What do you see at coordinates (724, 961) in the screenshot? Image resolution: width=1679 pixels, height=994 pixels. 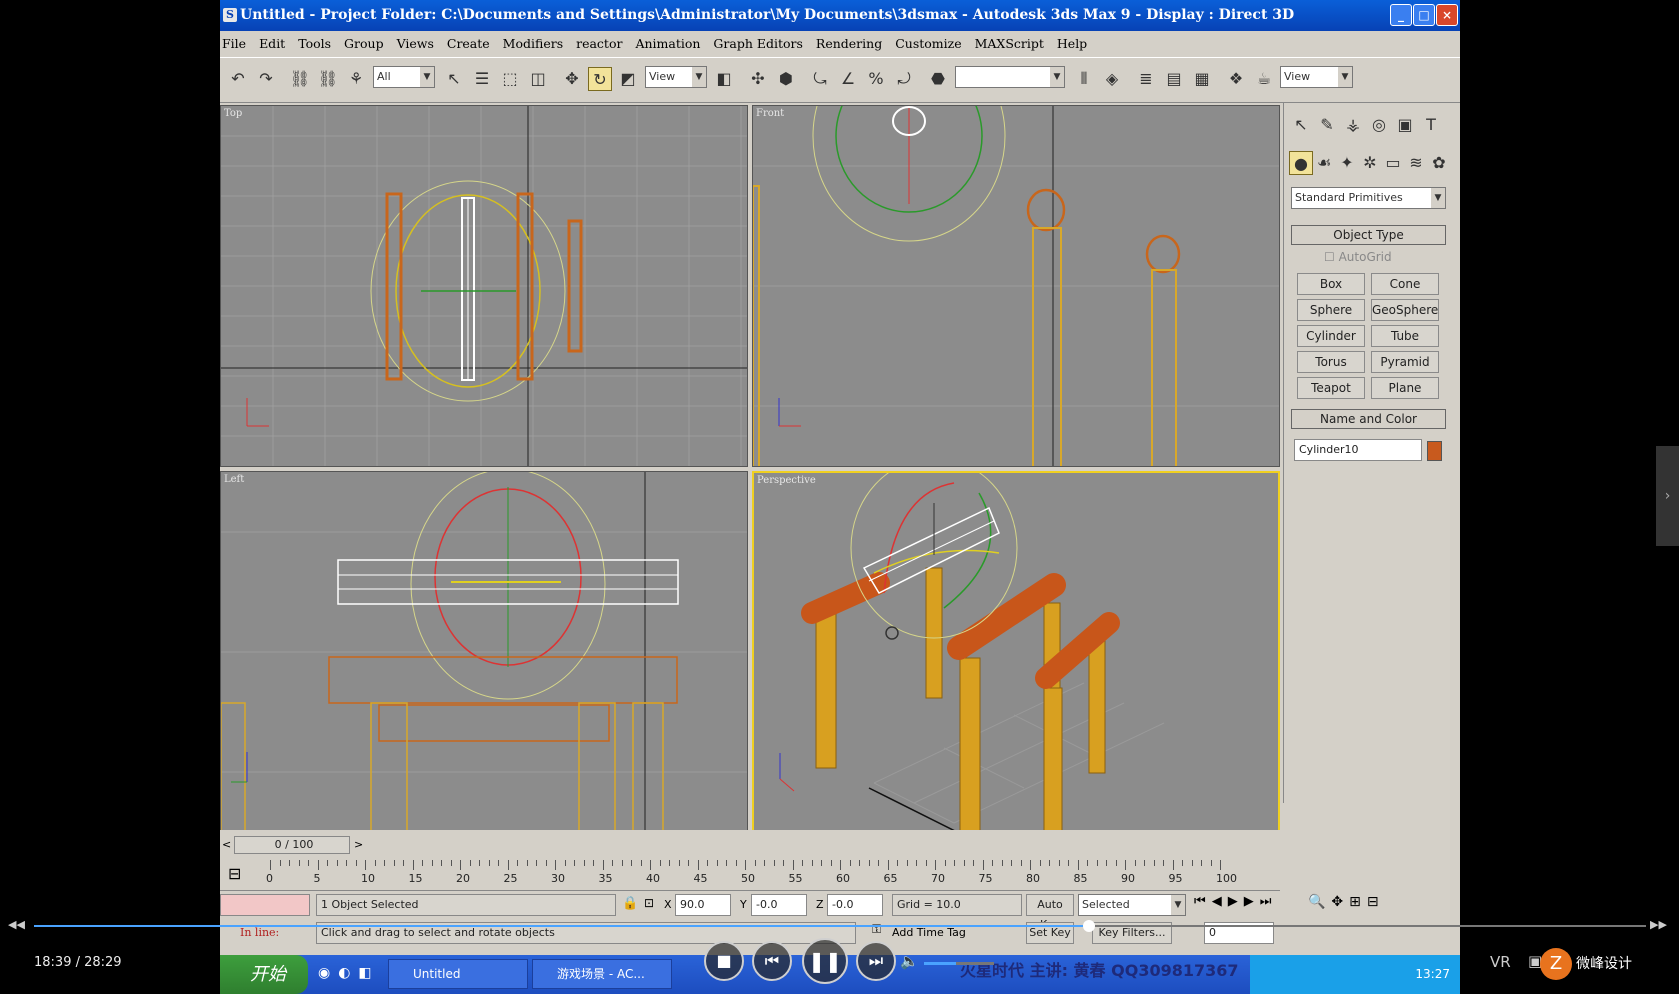 I see `stop-button: ■` at bounding box center [724, 961].